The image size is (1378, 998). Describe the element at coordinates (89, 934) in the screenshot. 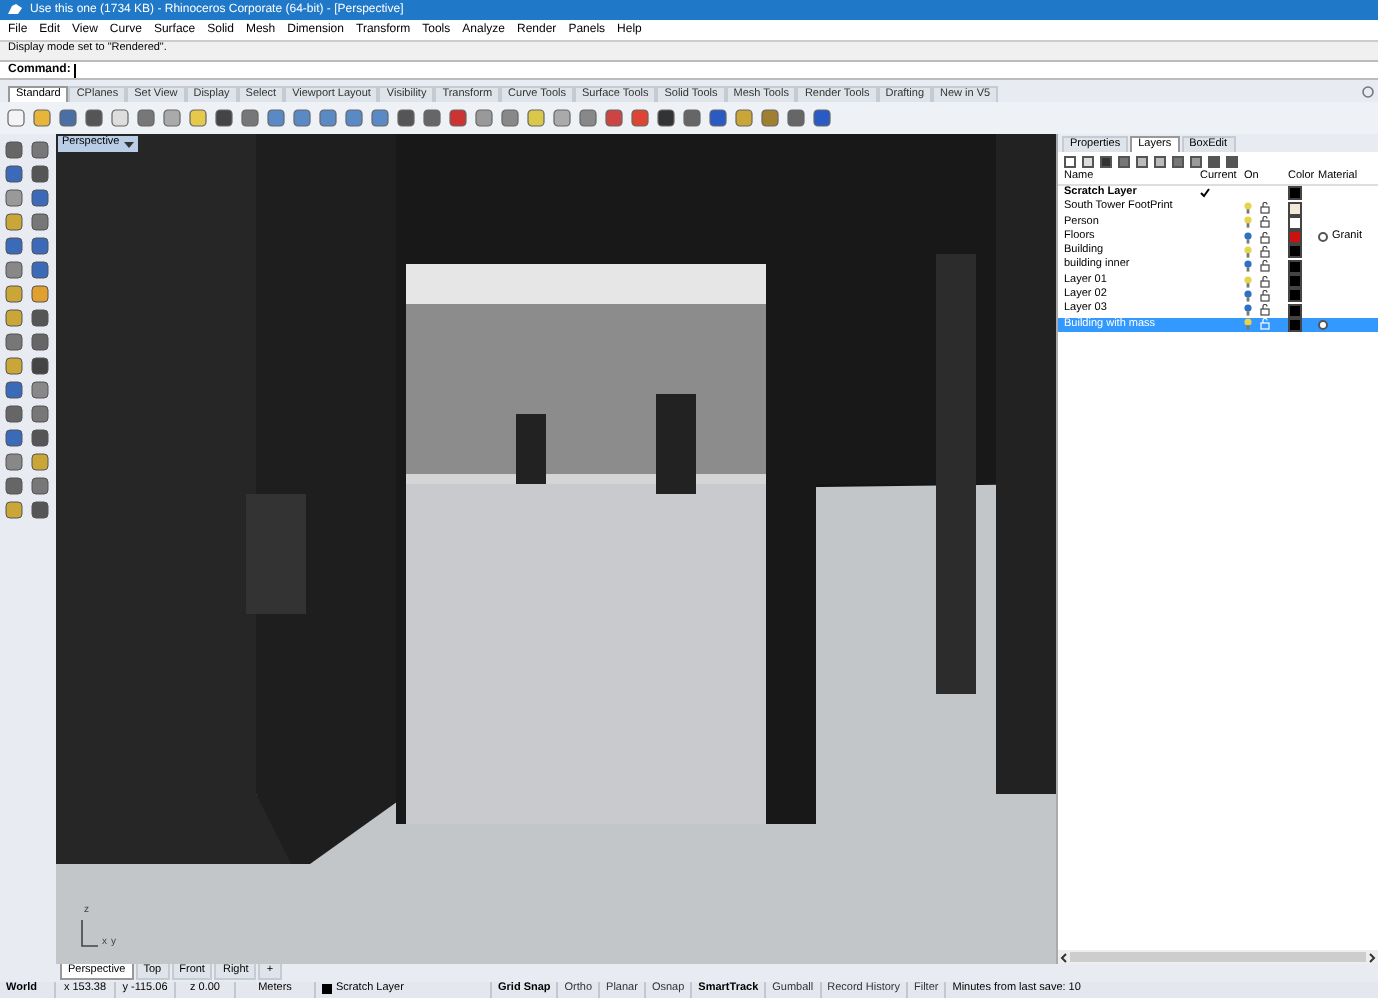

I see `axis-icon` at that location.